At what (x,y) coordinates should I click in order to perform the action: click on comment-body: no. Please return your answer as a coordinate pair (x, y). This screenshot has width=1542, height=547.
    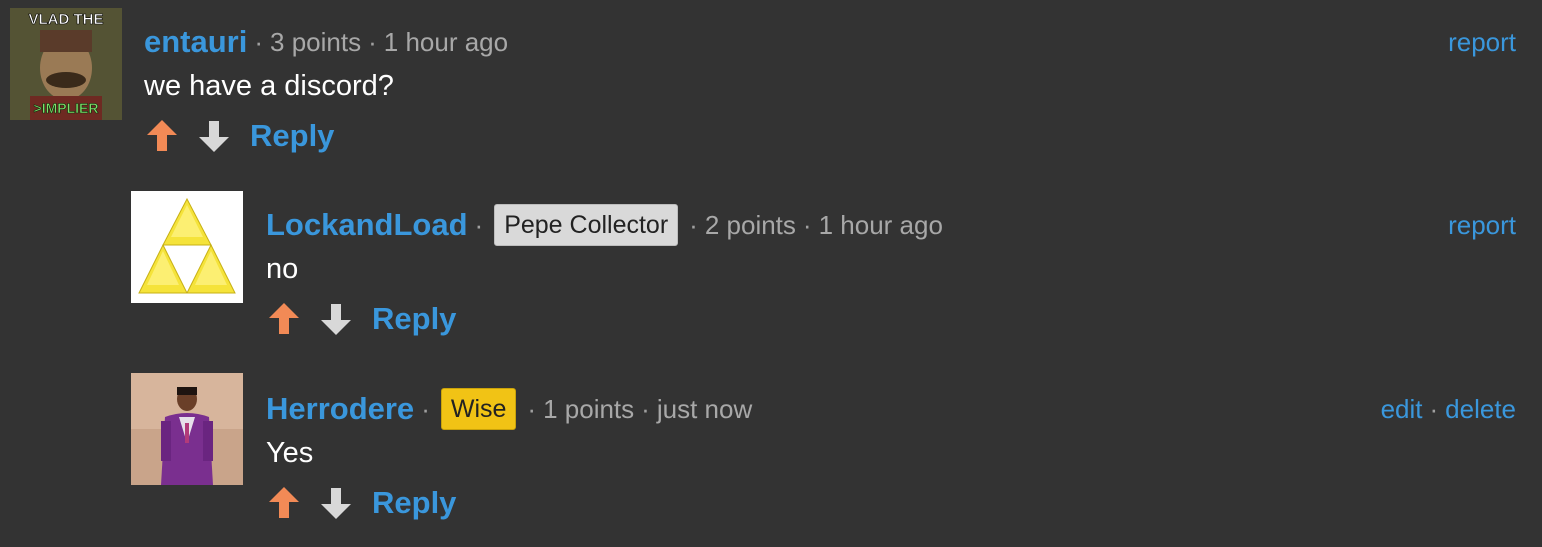
    Looking at the image, I should click on (282, 269).